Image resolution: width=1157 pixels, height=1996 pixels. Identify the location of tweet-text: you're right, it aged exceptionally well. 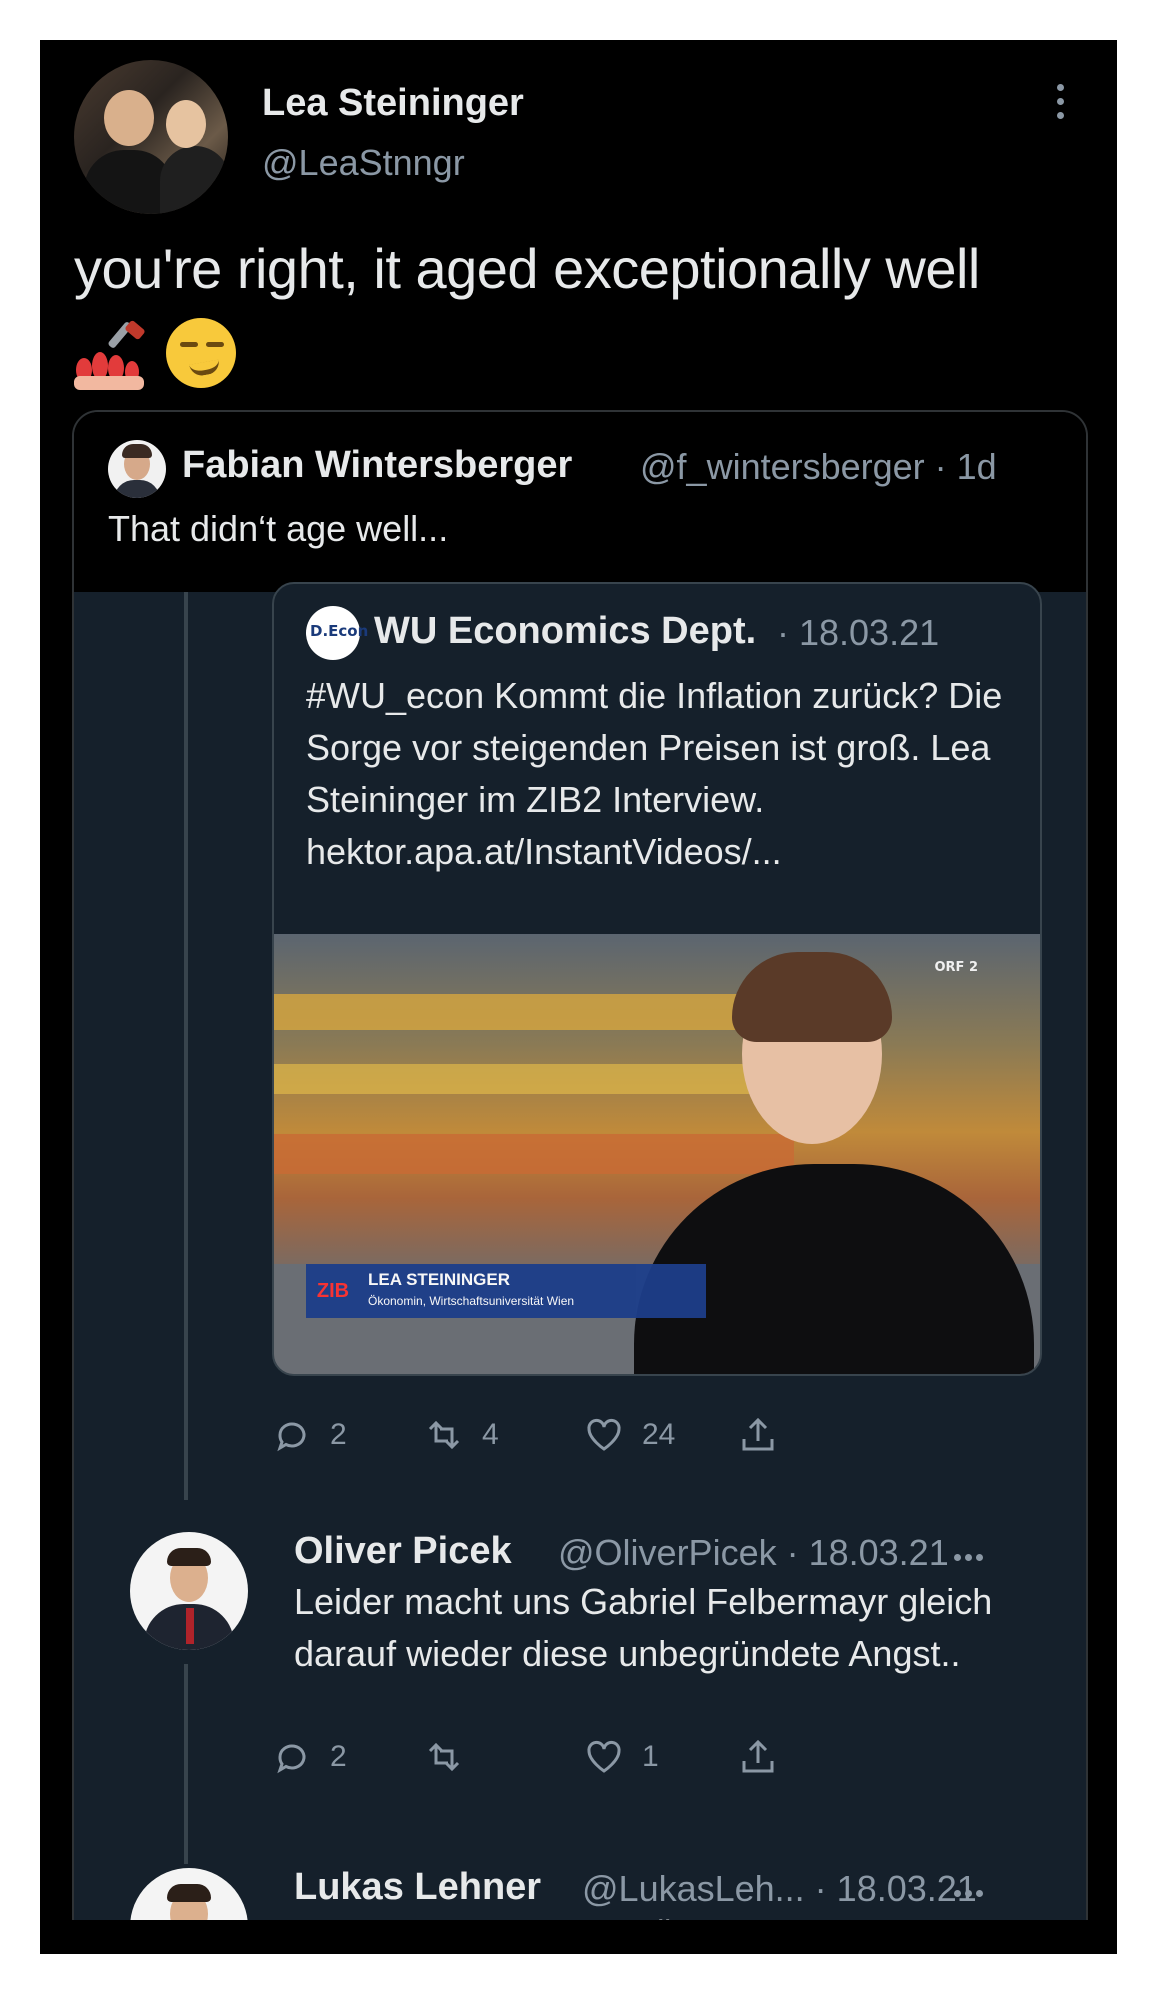
(527, 268).